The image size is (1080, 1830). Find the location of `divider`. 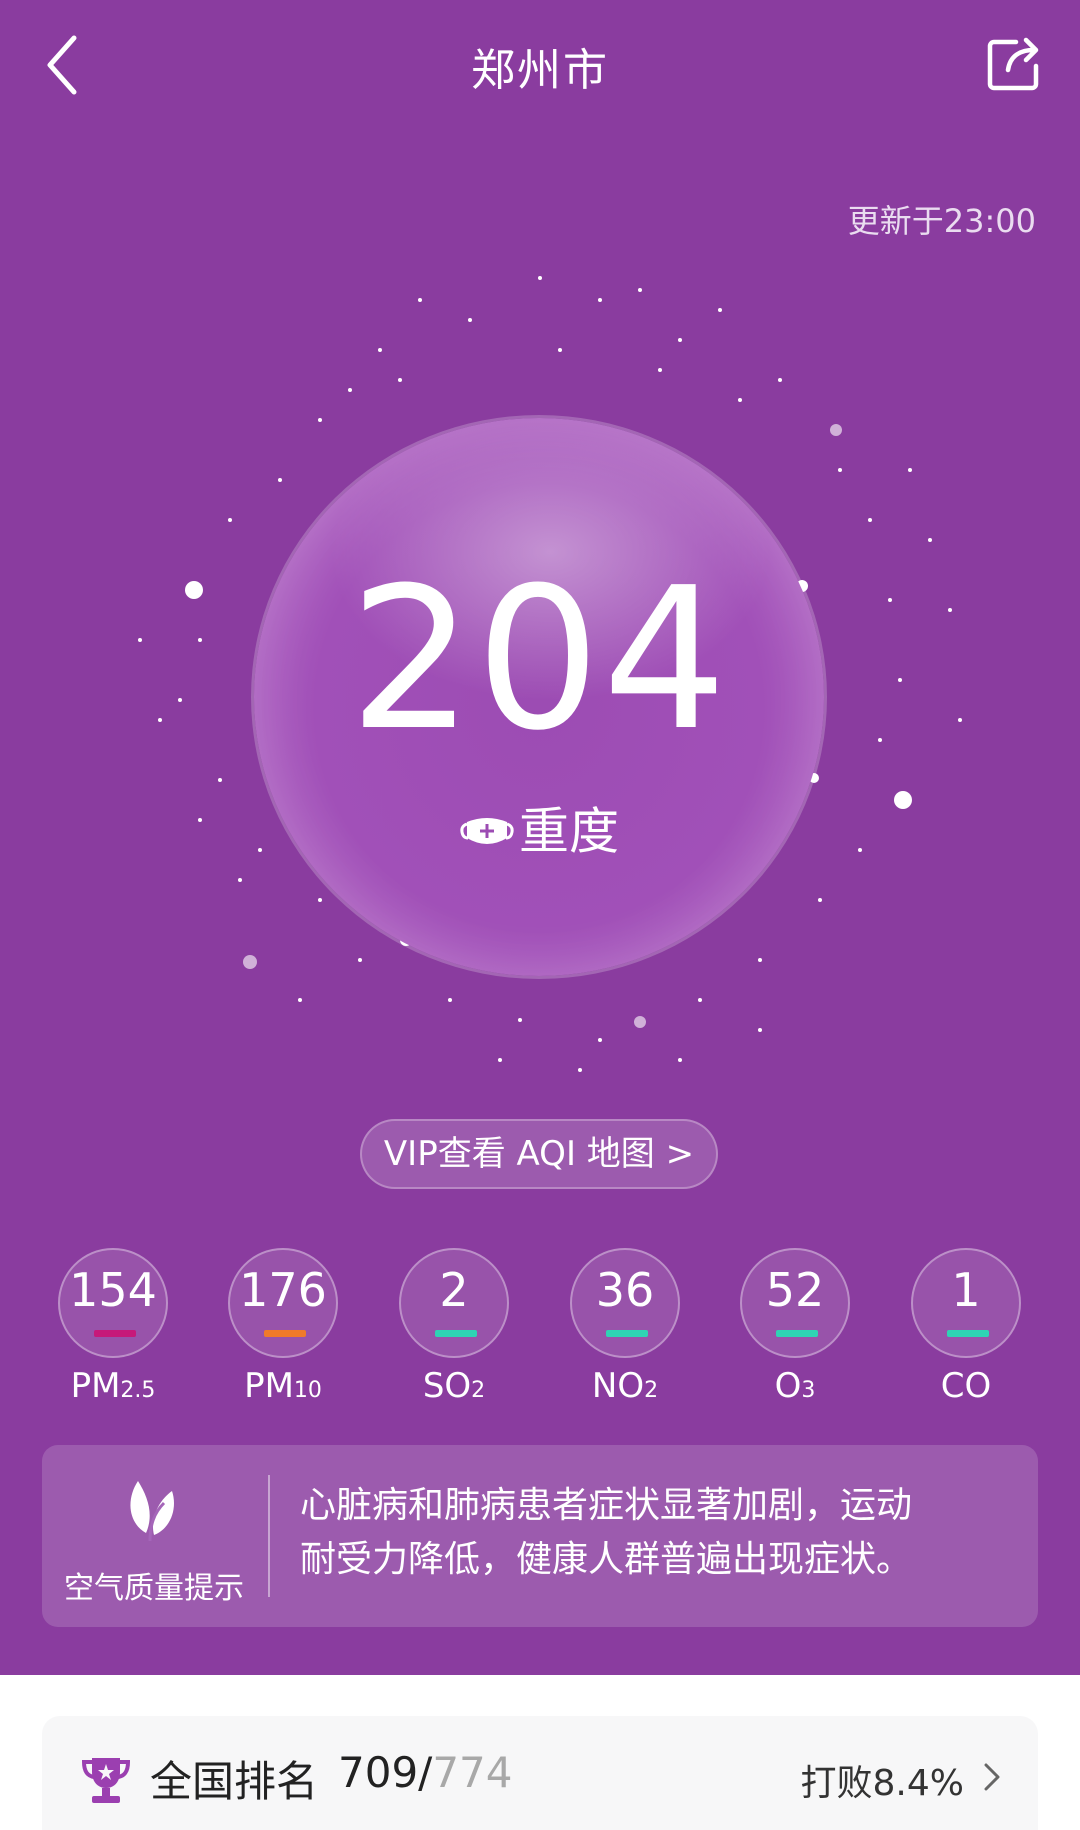

divider is located at coordinates (269, 1536).